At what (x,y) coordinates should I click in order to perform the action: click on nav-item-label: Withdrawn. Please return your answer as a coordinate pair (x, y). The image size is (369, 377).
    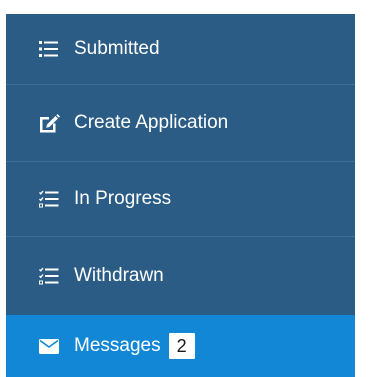
    Looking at the image, I should click on (119, 275).